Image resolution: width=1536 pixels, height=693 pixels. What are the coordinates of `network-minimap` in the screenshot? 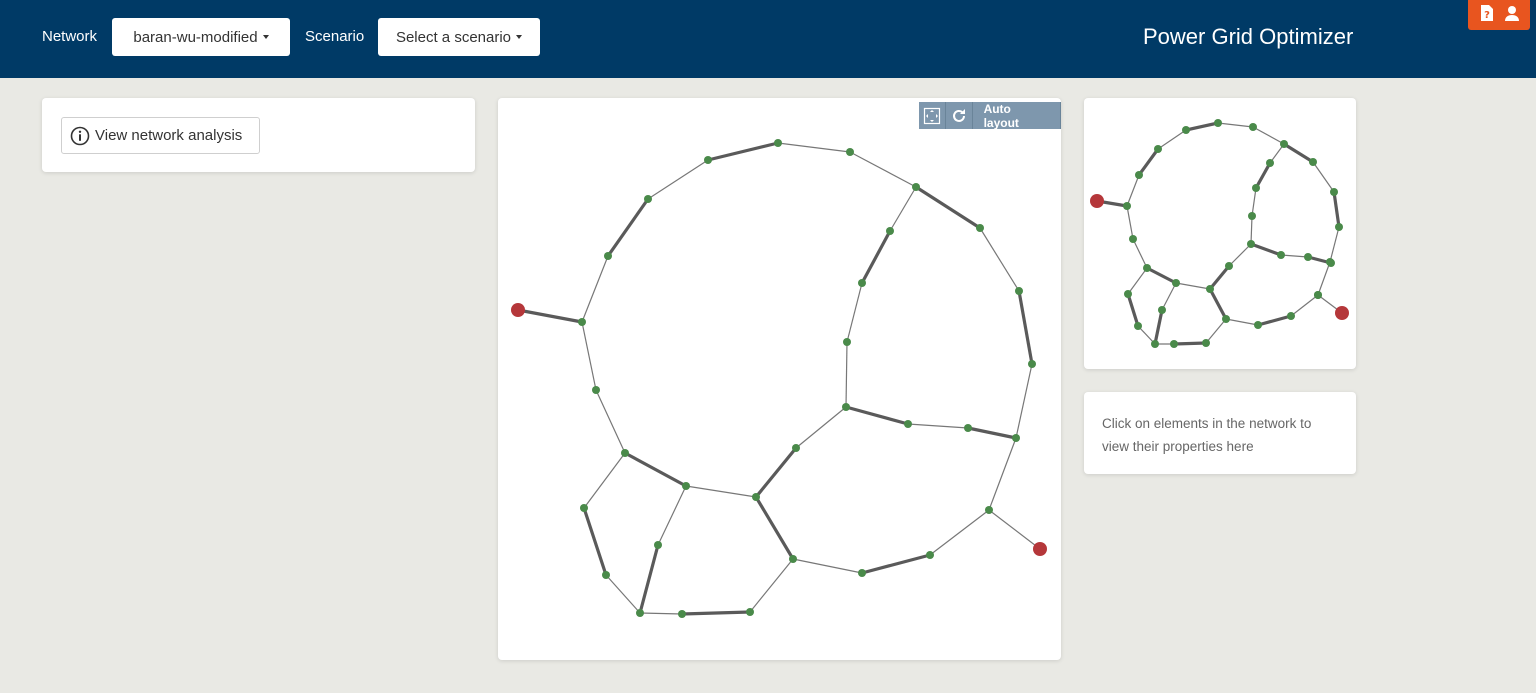 It's located at (1220, 233).